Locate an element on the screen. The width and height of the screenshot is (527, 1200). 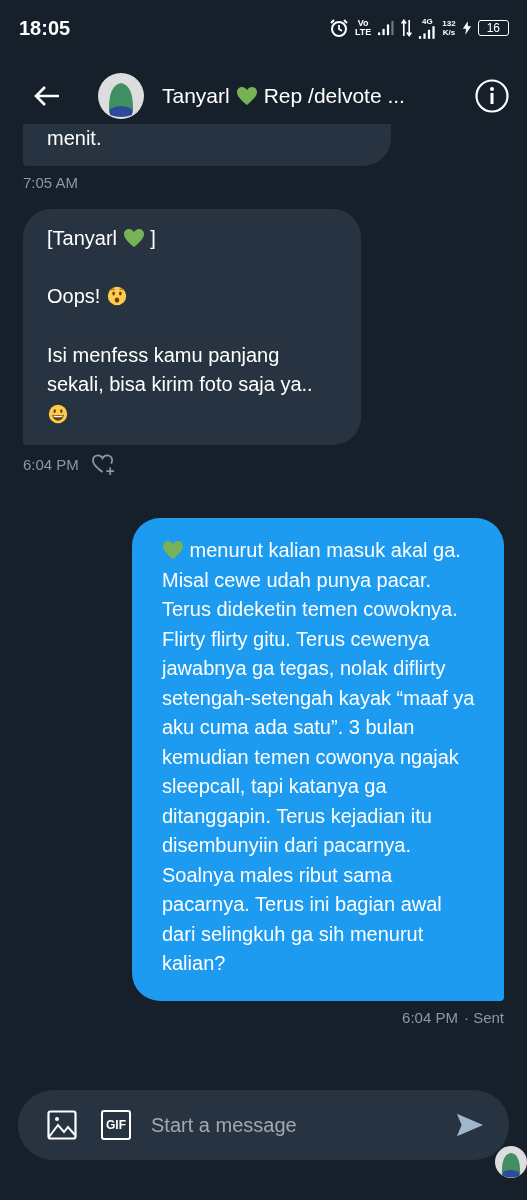
volte-label: Vo LTE is located at coordinates (363, 28).